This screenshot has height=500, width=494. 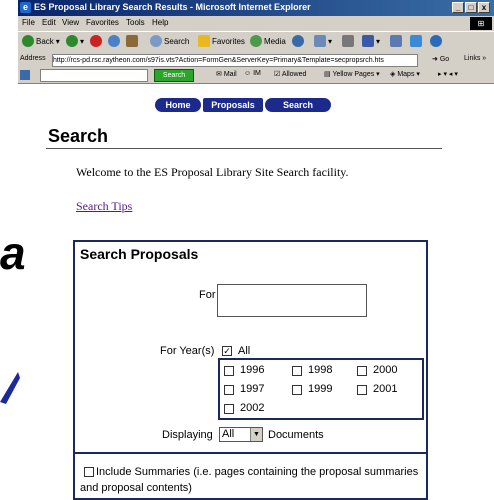 I want to click on page-title: Search, so click(x=78, y=136).